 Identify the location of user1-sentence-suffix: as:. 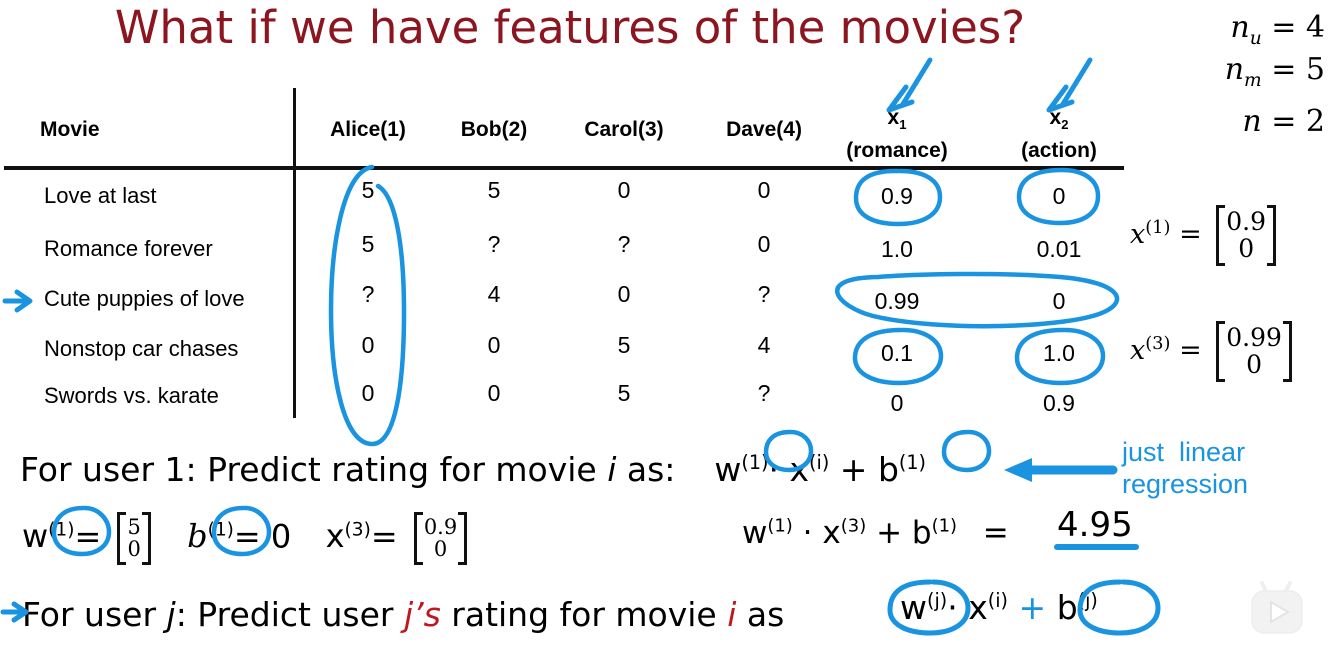
(646, 469).